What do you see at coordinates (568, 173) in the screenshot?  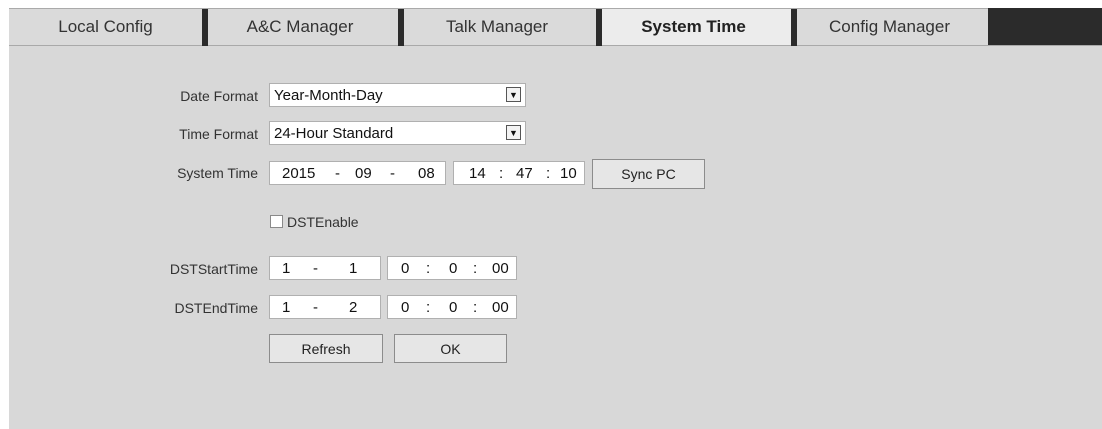 I see `second-input: 10` at bounding box center [568, 173].